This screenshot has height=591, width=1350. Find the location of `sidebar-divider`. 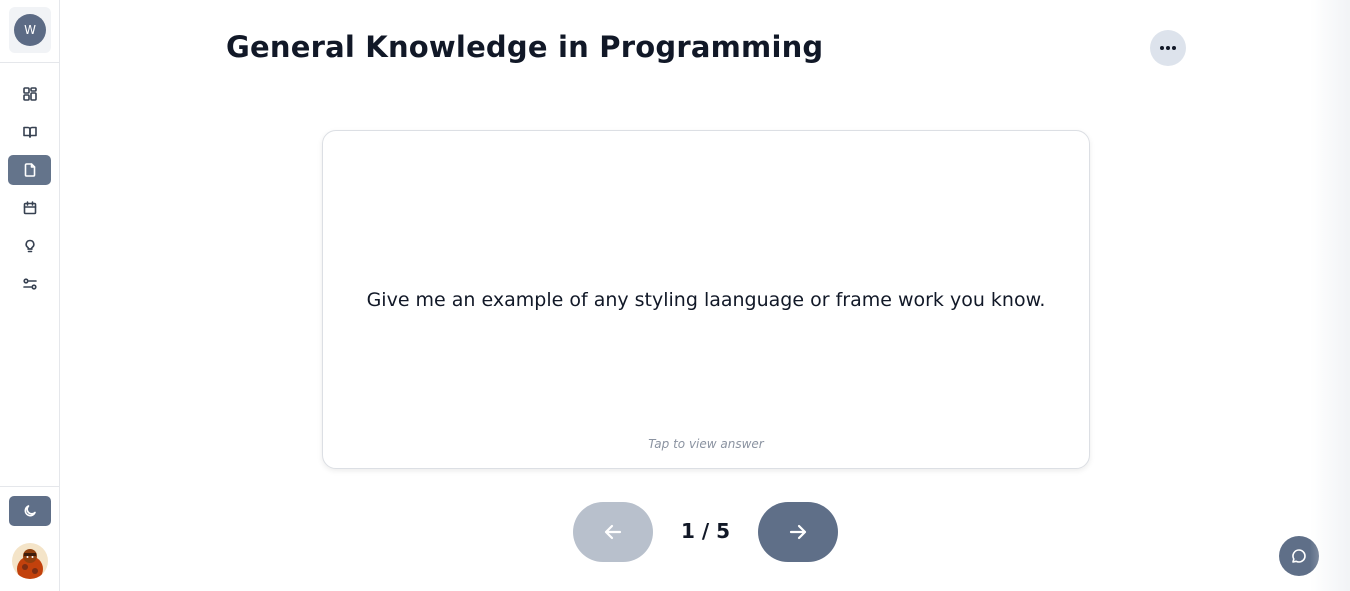

sidebar-divider is located at coordinates (29, 62).